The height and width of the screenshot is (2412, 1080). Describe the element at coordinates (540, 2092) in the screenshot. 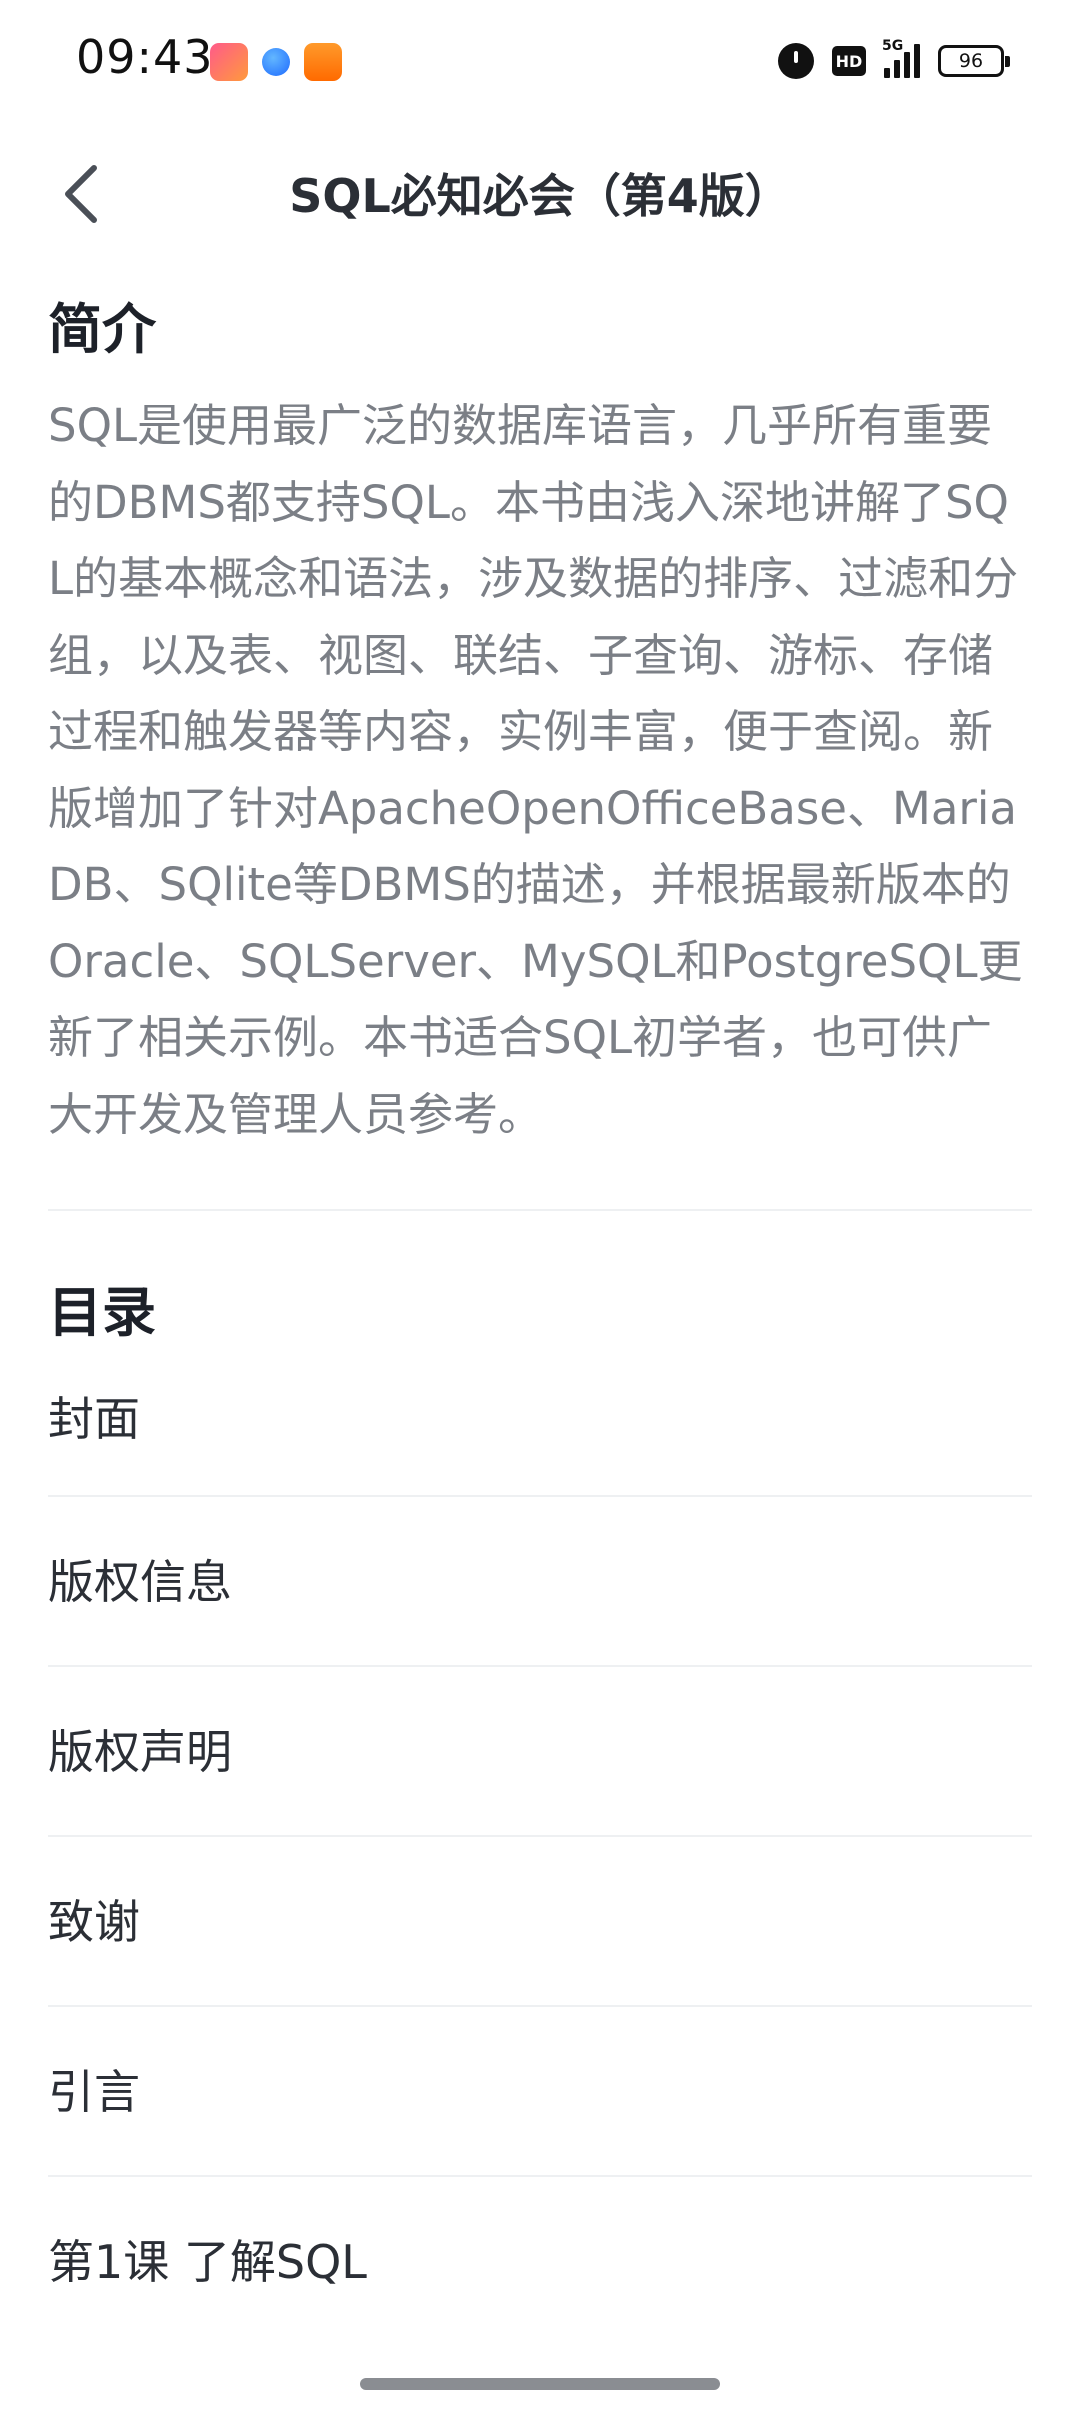

I see `toc-item-introduction: 引言` at that location.